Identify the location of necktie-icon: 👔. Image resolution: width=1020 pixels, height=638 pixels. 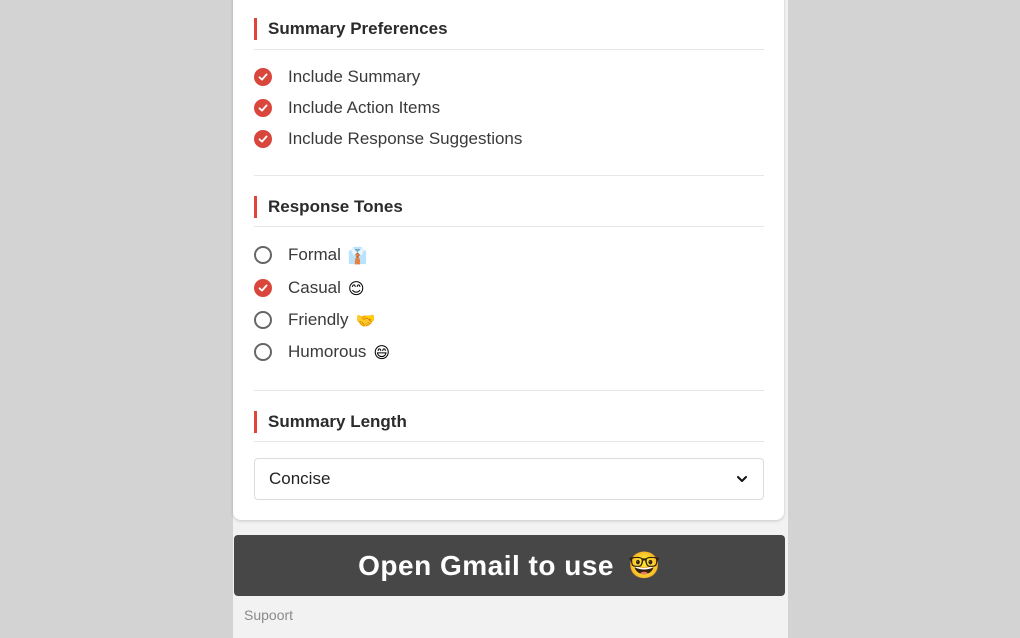
(357, 255).